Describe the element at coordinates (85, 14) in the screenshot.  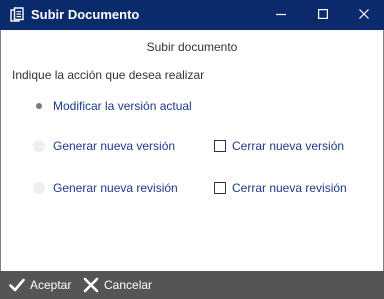
I see `window-title: Subir Documento` at that location.